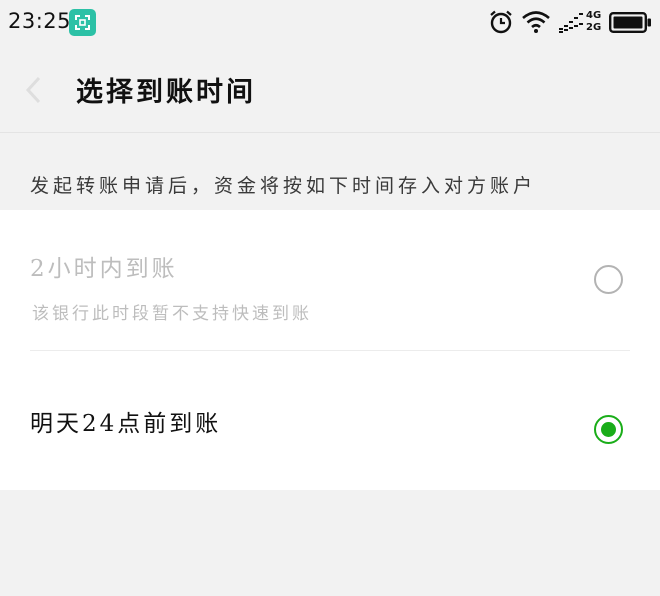  Describe the element at coordinates (104, 269) in the screenshot. I see `option-title: 2小时内到账` at that location.